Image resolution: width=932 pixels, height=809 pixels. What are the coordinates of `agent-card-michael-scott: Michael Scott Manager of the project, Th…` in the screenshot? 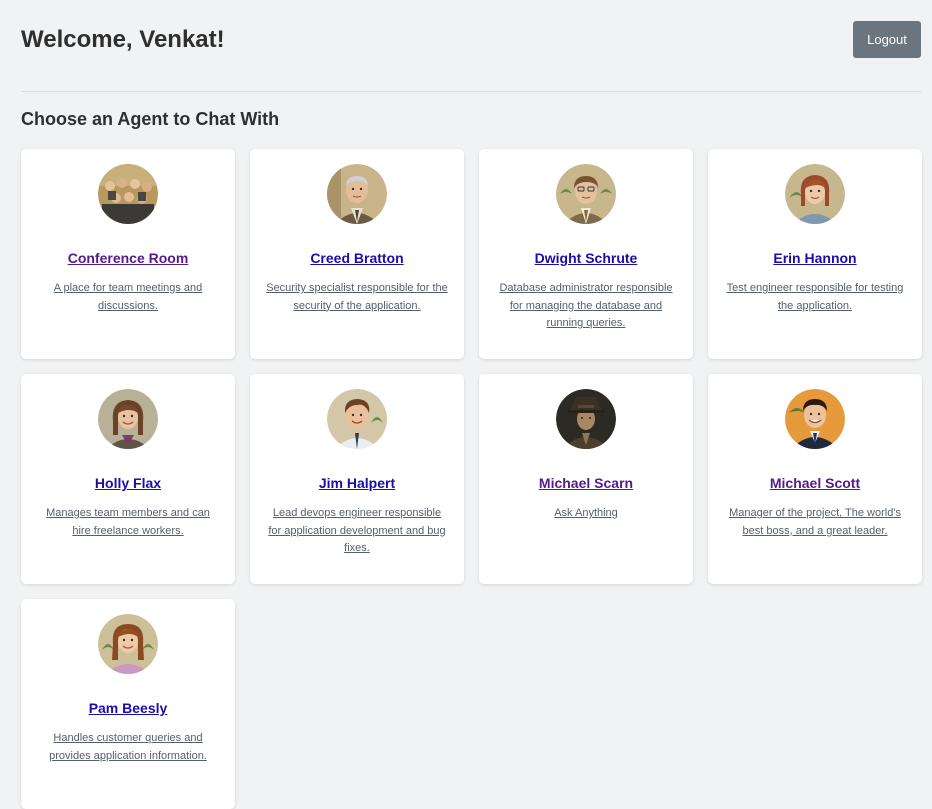 It's located at (815, 479).